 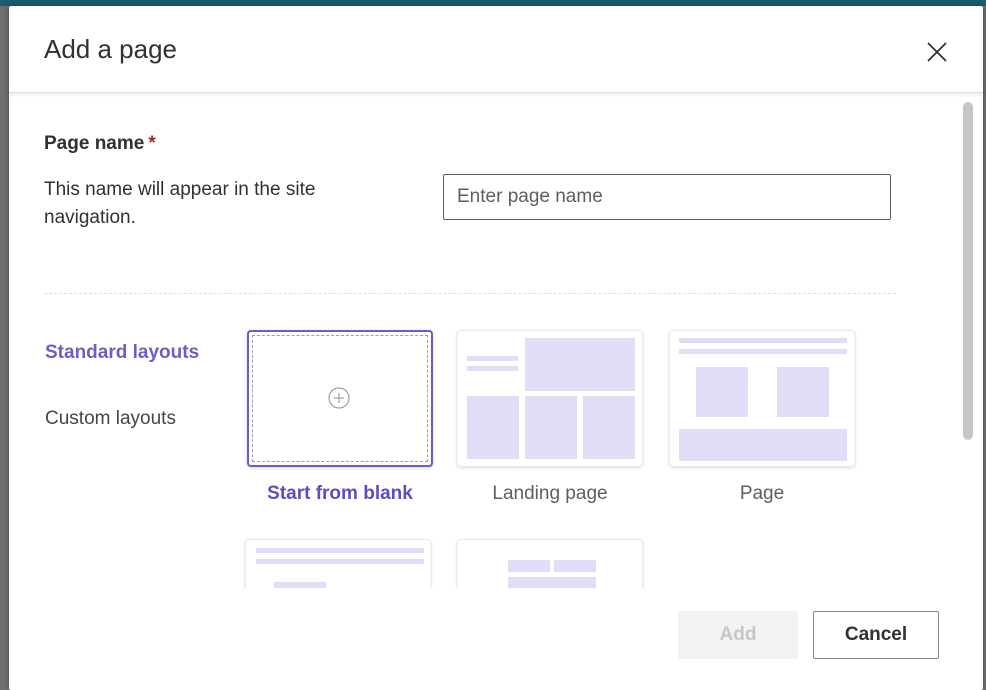 I want to click on template-landing-page, so click(x=550, y=398).